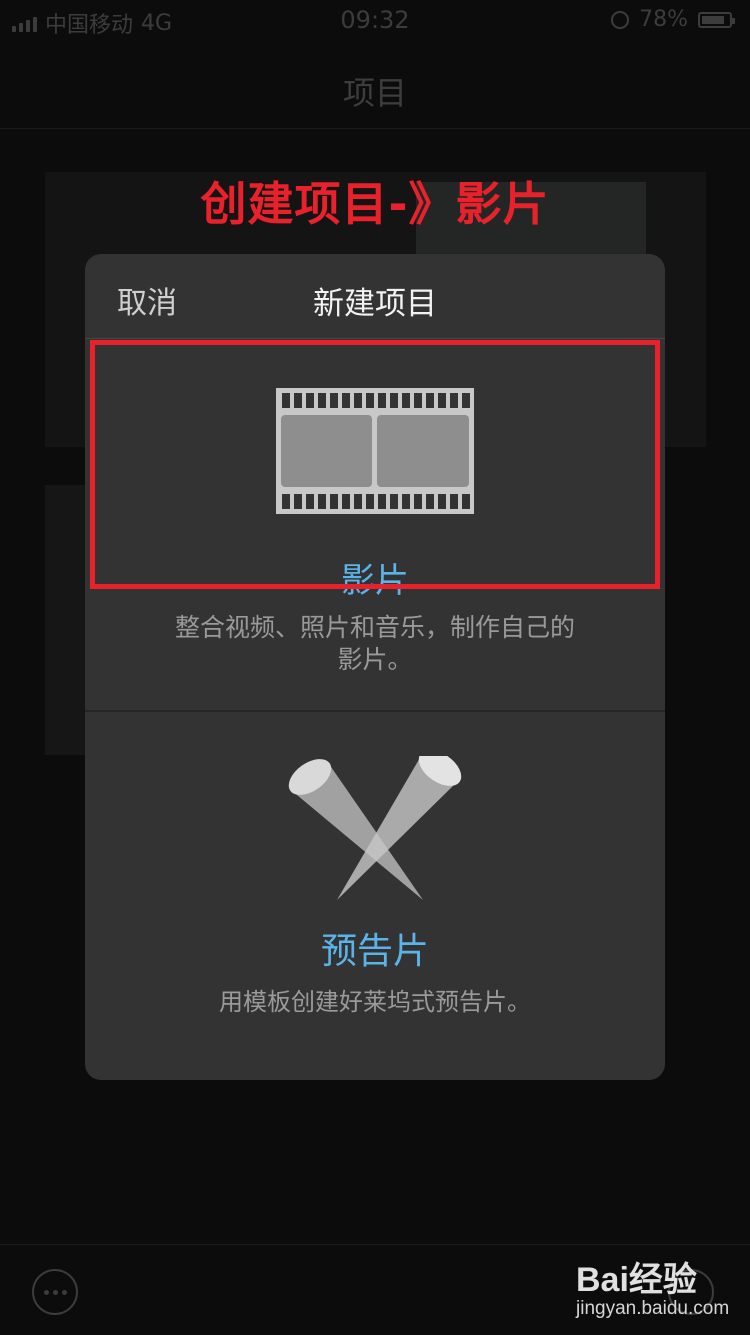 The image size is (750, 1335). Describe the element at coordinates (375, 643) in the screenshot. I see `movie-description: 整合视频、照片和音乐，制作自己的影片。` at that location.